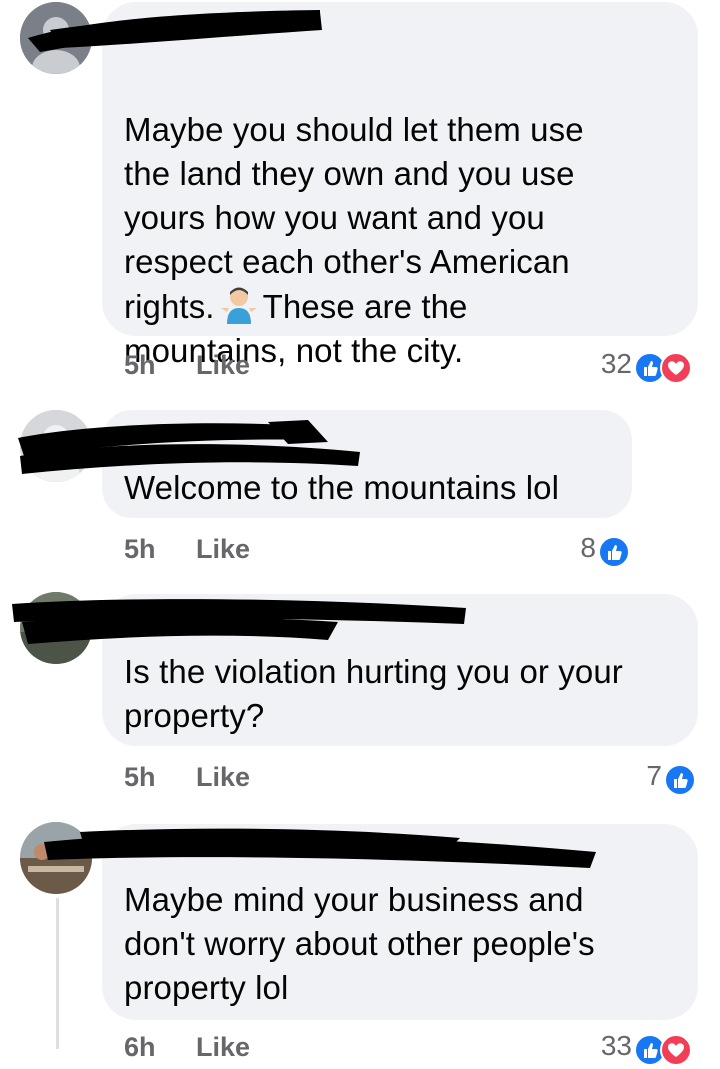 The image size is (720, 1069). I want to click on reaction-summary: 8, so click(588, 550).